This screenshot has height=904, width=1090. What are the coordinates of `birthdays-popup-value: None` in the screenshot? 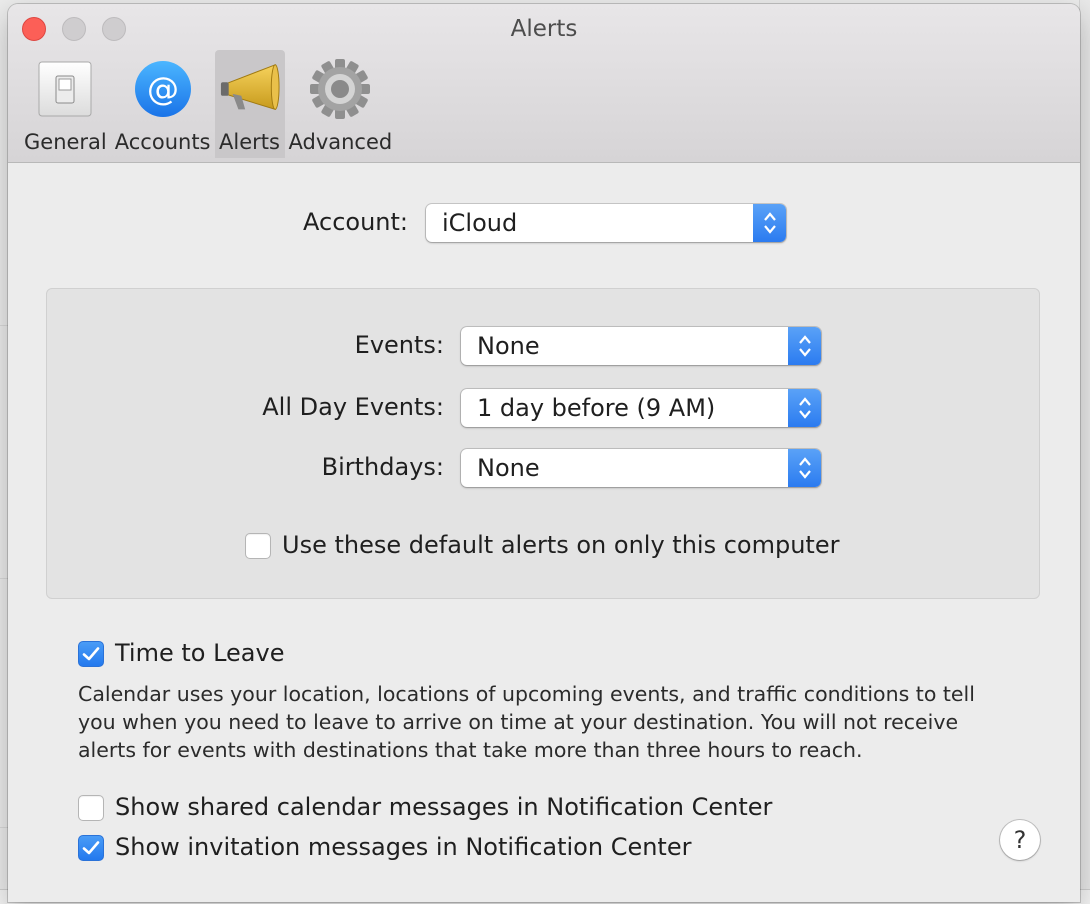 It's located at (508, 468).